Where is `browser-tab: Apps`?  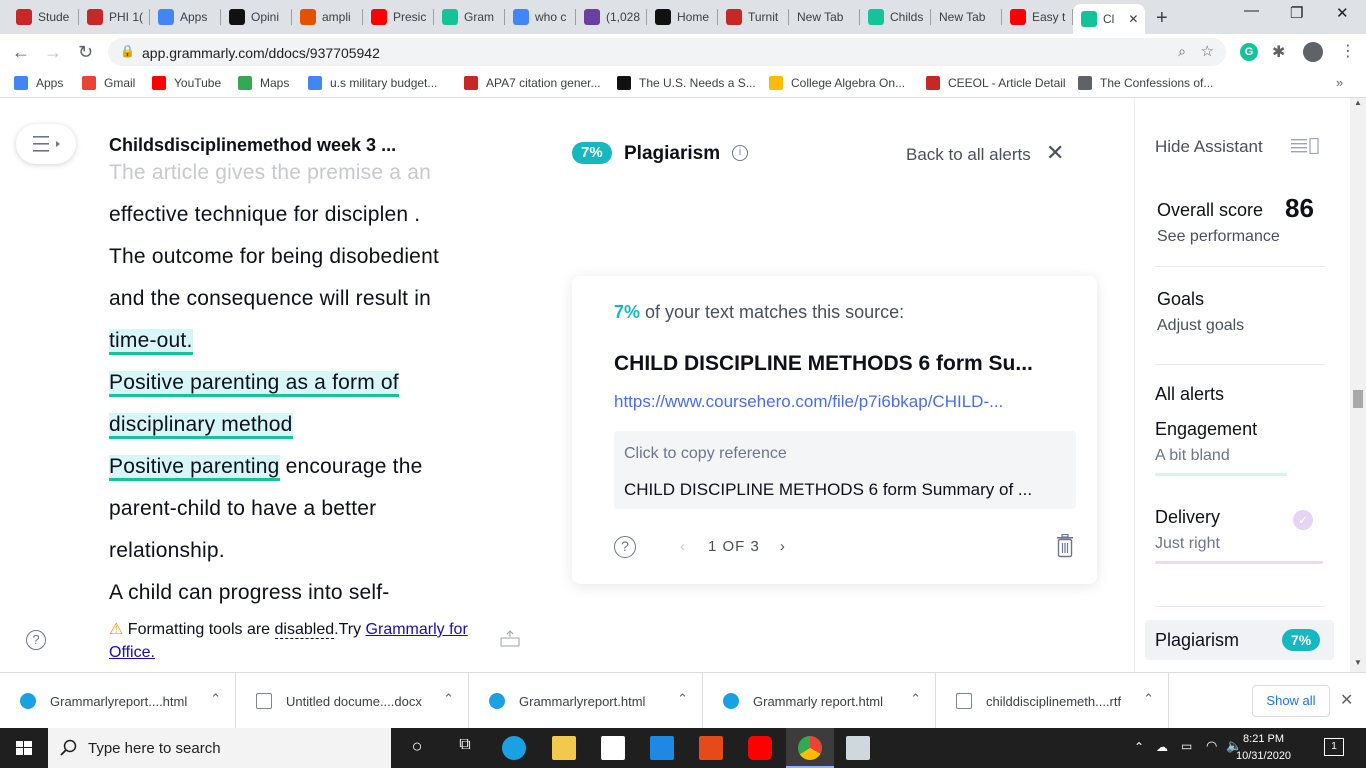
browser-tab: Apps is located at coordinates (185, 17).